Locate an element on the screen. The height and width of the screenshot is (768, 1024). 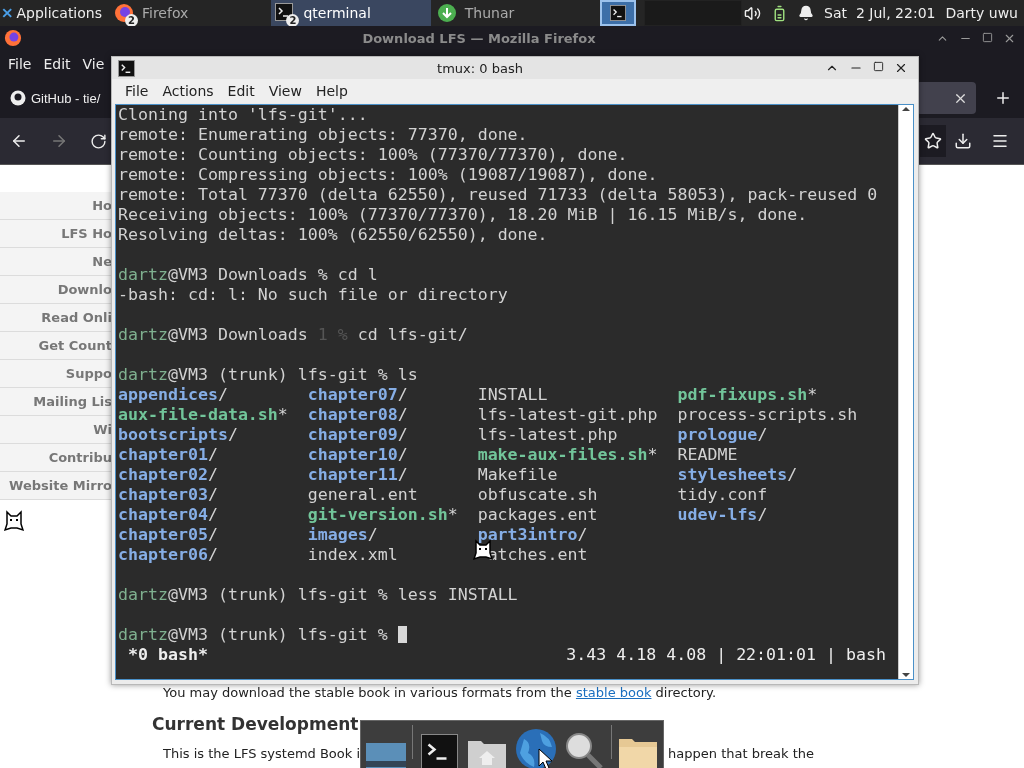
file-name: atches.ent is located at coordinates (537, 555).